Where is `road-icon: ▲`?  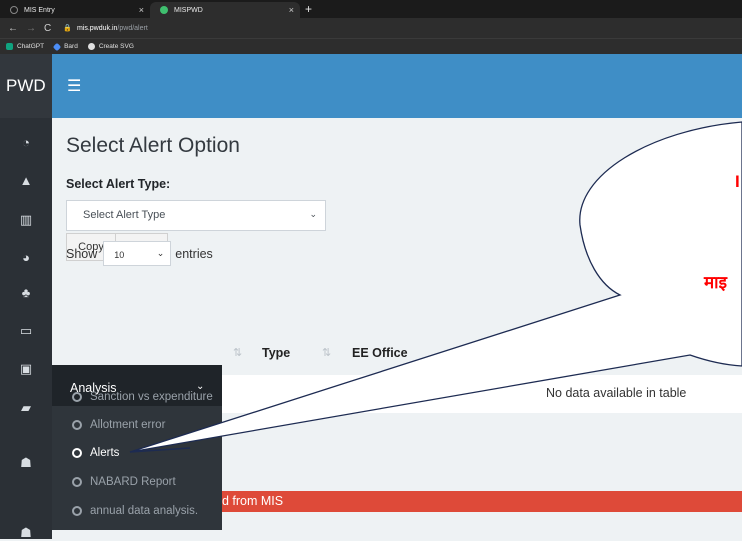 road-icon: ▲ is located at coordinates (26, 181).